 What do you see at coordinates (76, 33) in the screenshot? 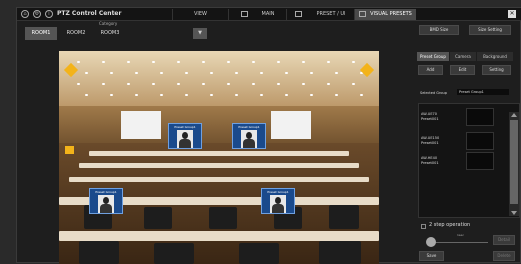
I see `tab-room2: ROOM2` at bounding box center [76, 33].